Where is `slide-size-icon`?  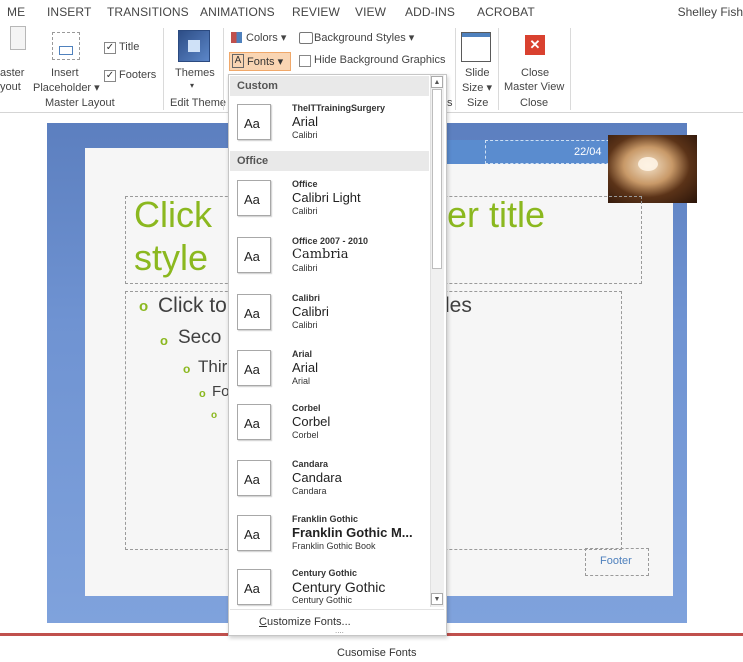 slide-size-icon is located at coordinates (476, 47).